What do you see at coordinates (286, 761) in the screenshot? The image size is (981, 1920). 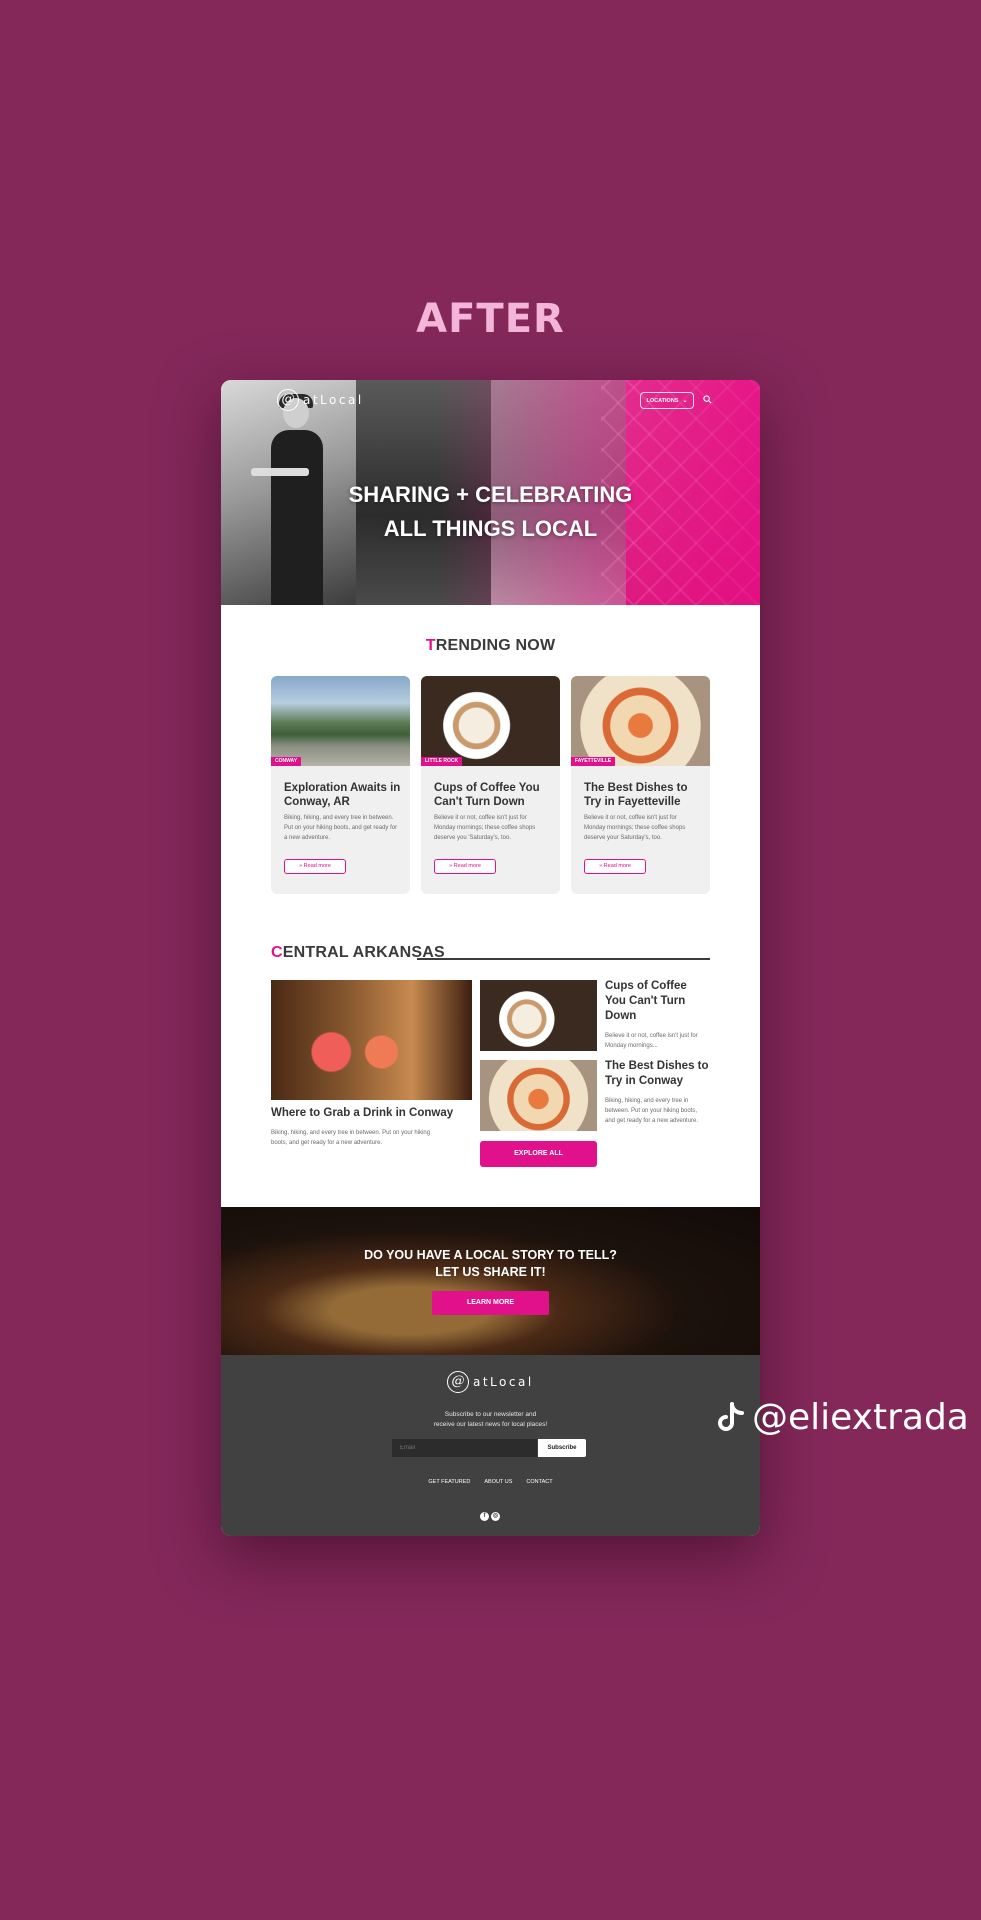 I see `card-tag: CONWAY` at bounding box center [286, 761].